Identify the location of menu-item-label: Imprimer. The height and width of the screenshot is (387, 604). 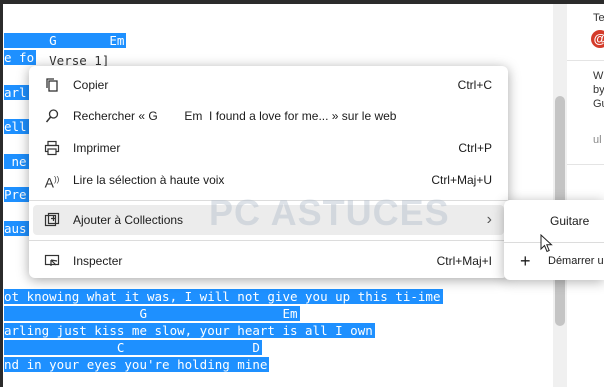
(97, 148).